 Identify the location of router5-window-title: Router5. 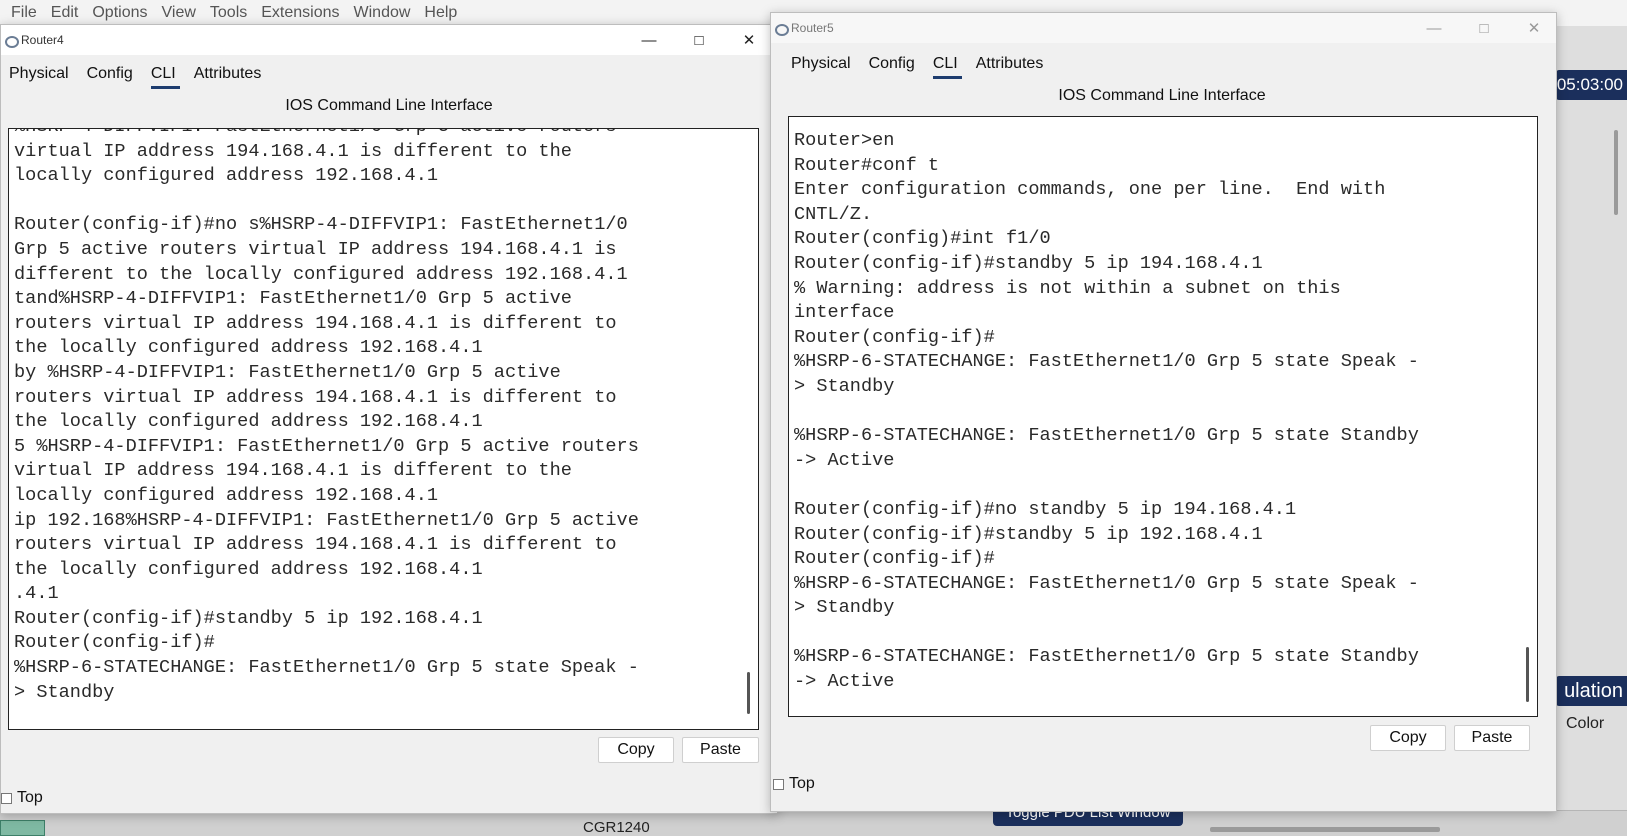
(812, 28).